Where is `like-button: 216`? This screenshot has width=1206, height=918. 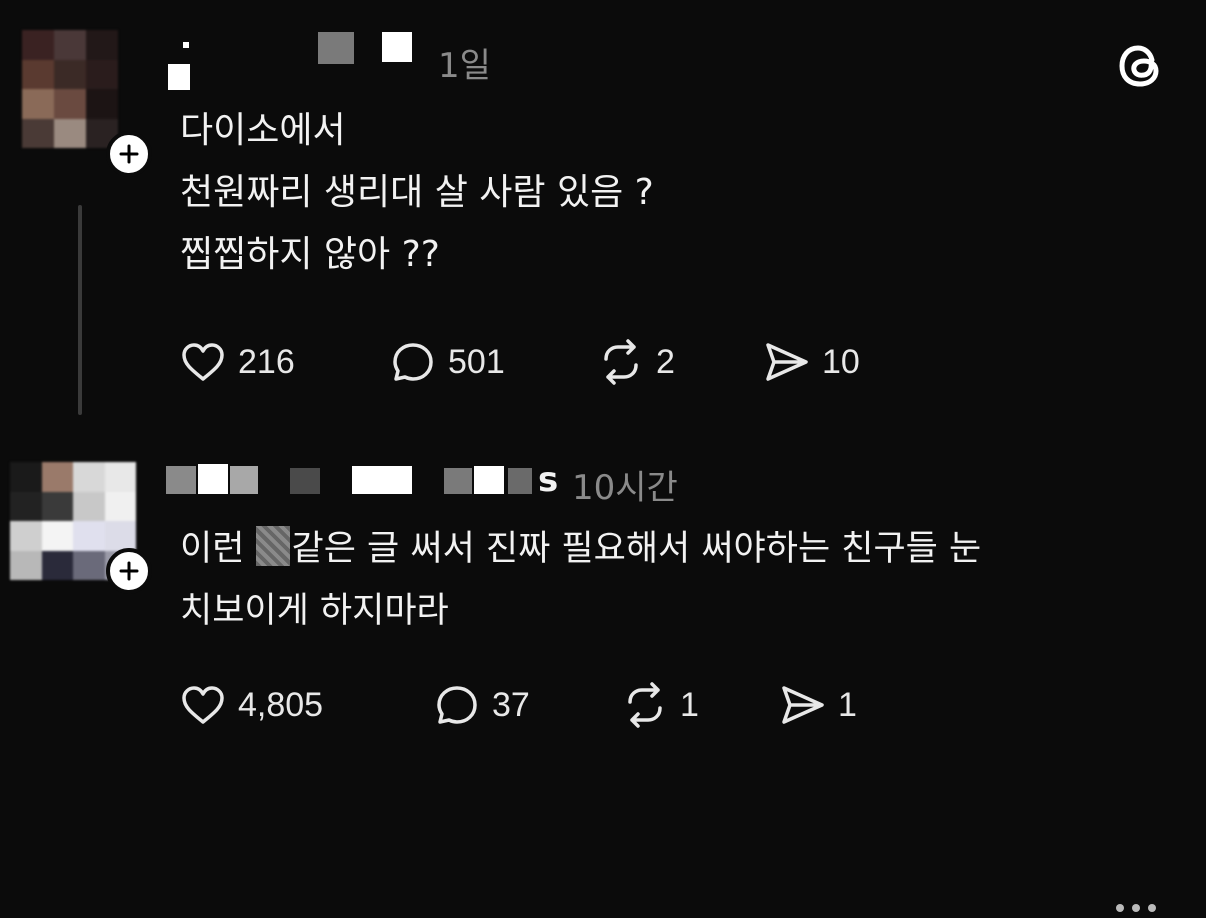
like-button: 216 is located at coordinates (236, 362).